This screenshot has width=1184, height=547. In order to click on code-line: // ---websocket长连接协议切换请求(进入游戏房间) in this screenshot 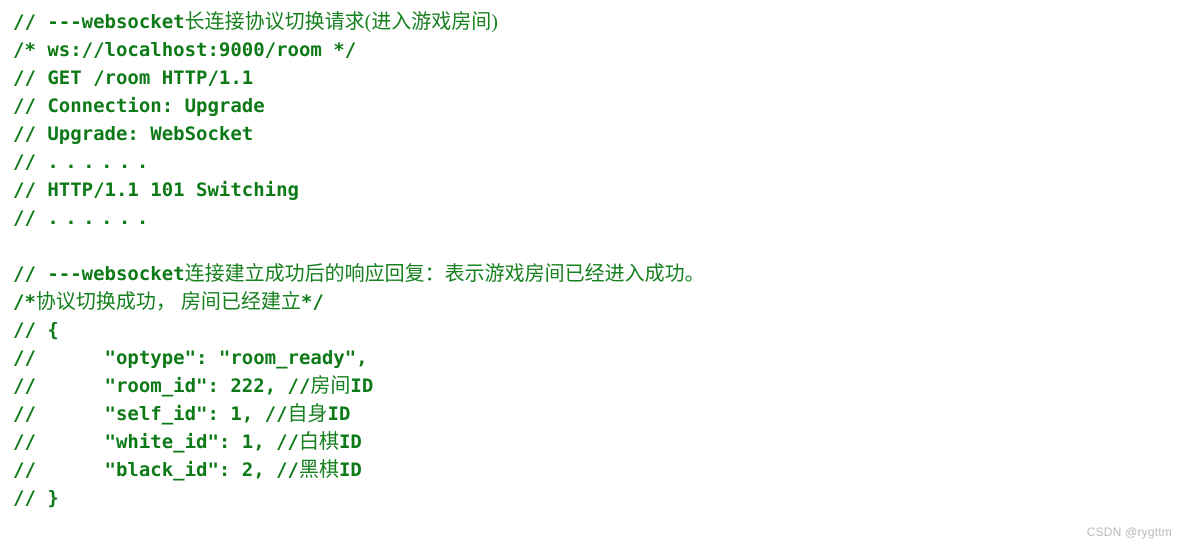, I will do `click(593, 22)`.